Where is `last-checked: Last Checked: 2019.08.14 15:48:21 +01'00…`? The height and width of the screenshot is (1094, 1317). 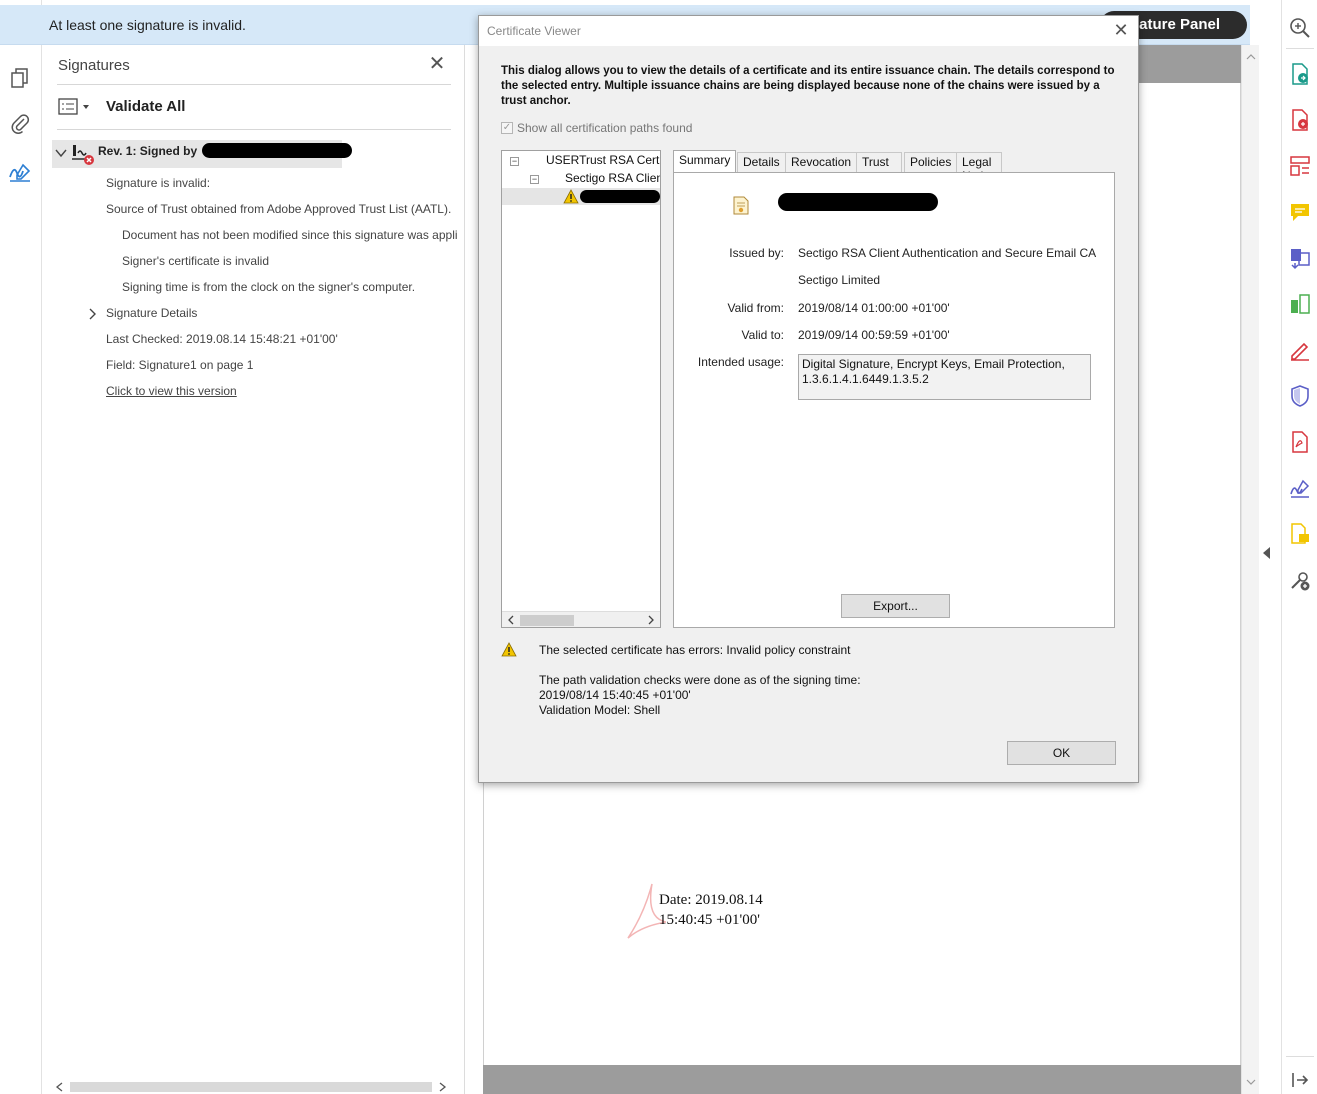 last-checked: Last Checked: 2019.08.14 15:48:21 +01'00… is located at coordinates (222, 339).